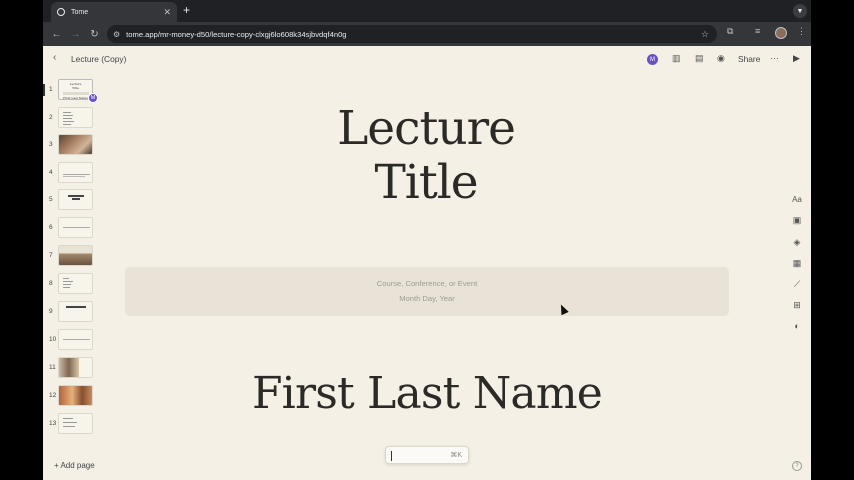  Describe the element at coordinates (652, 59) in the screenshot. I see `user-avatar: M` at that location.